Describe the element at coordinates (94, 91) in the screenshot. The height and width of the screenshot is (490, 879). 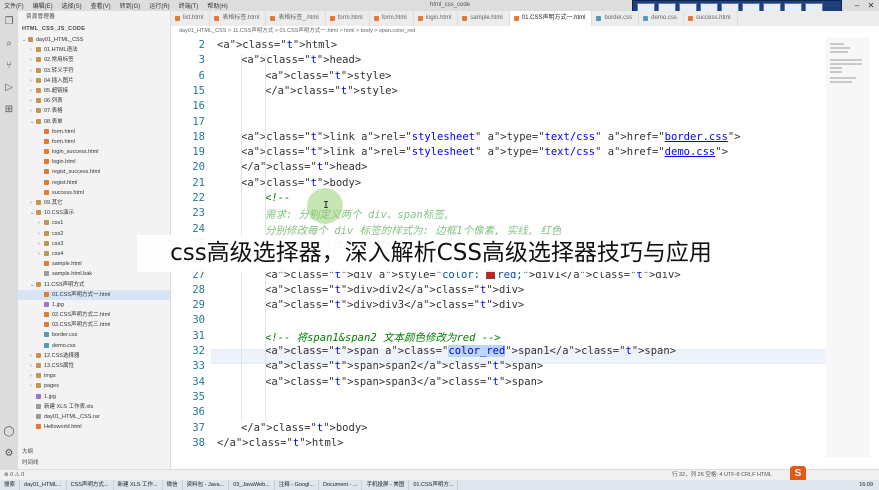
I see `tree-folder: › 05.超链接` at that location.